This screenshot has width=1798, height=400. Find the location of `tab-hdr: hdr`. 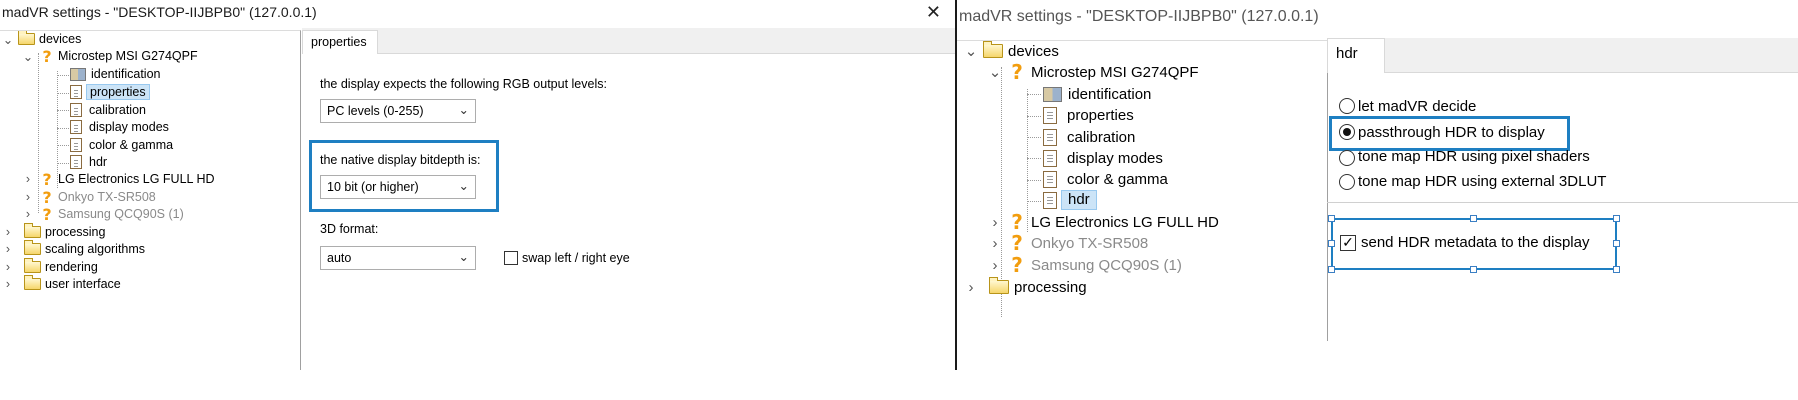

tab-hdr: hdr is located at coordinates (1356, 55).